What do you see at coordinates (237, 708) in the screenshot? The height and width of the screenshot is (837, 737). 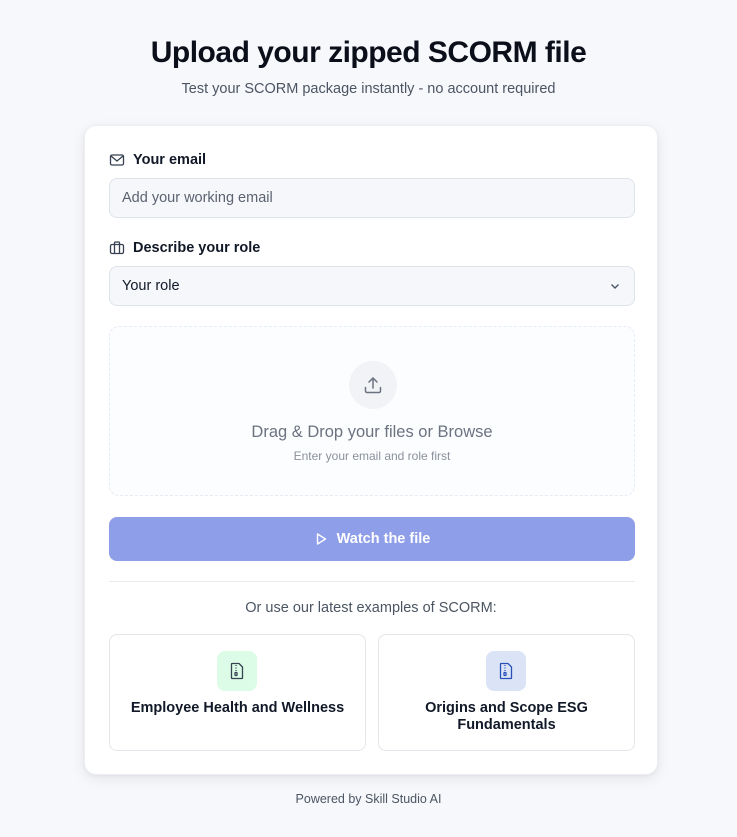 I see `example-title: Employee Health and Wellness` at bounding box center [237, 708].